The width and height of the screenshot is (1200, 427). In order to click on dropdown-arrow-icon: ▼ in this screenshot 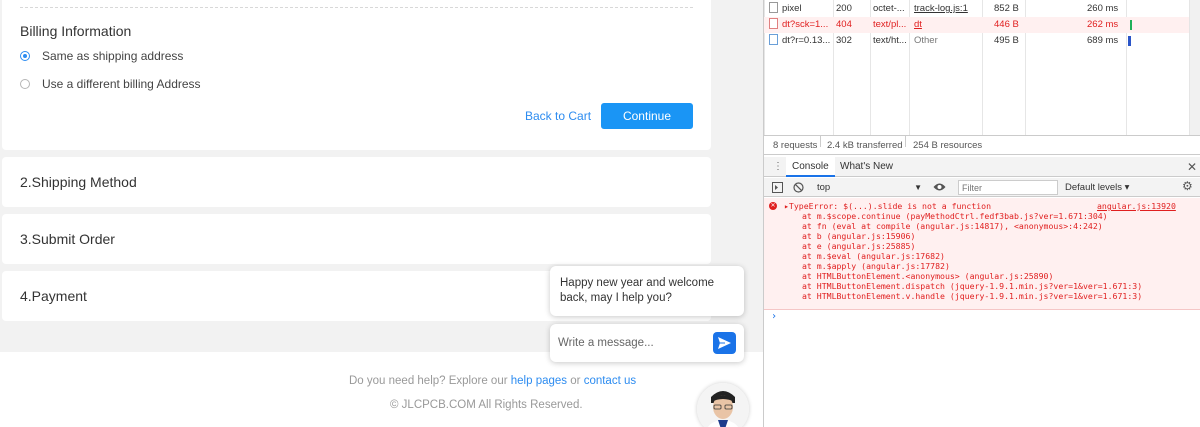, I will do `click(918, 187)`.